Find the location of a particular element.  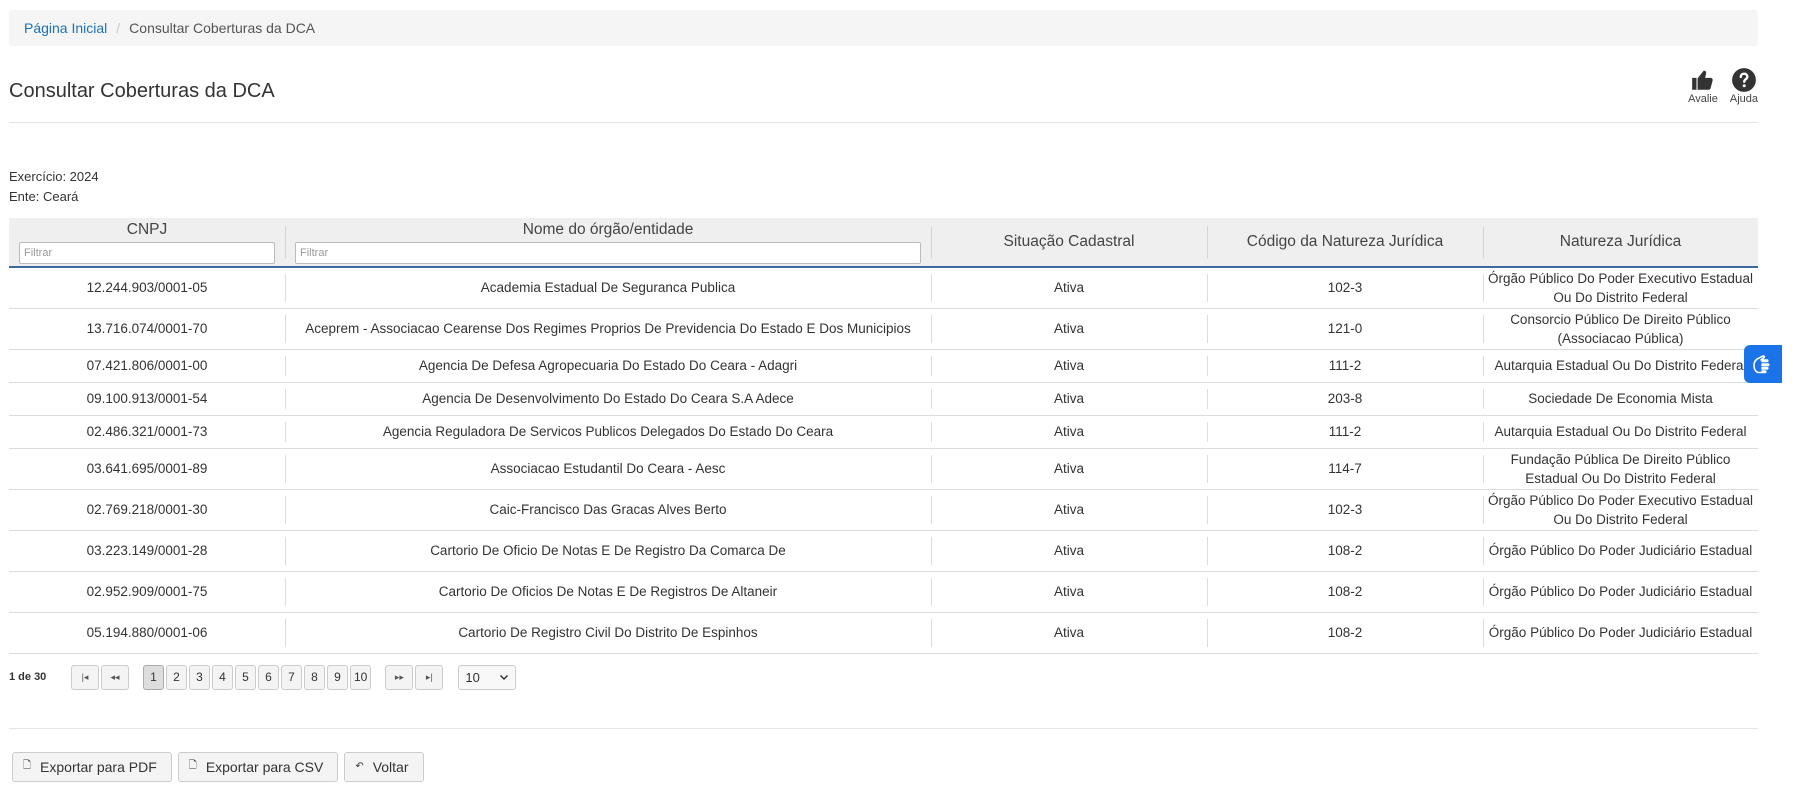

page-button-8: 8 is located at coordinates (314, 677).